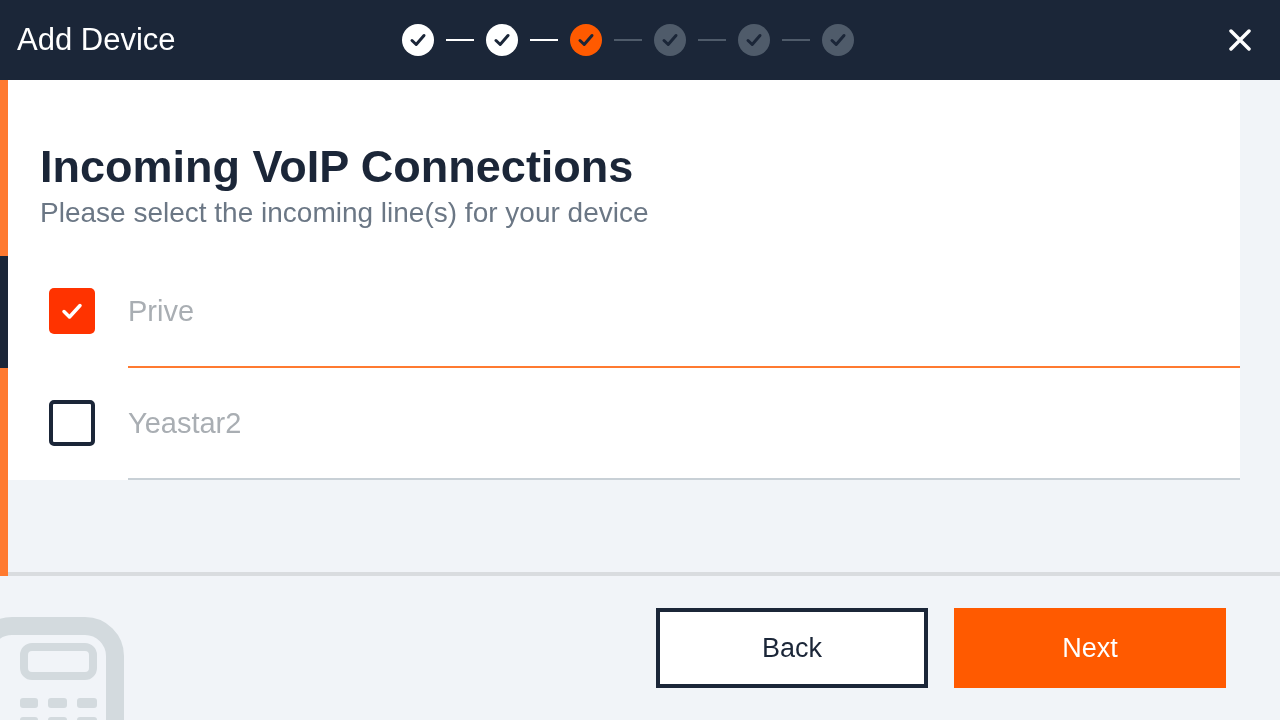 This screenshot has height=720, width=1280. I want to click on line-label: Yeastar2, so click(185, 423).